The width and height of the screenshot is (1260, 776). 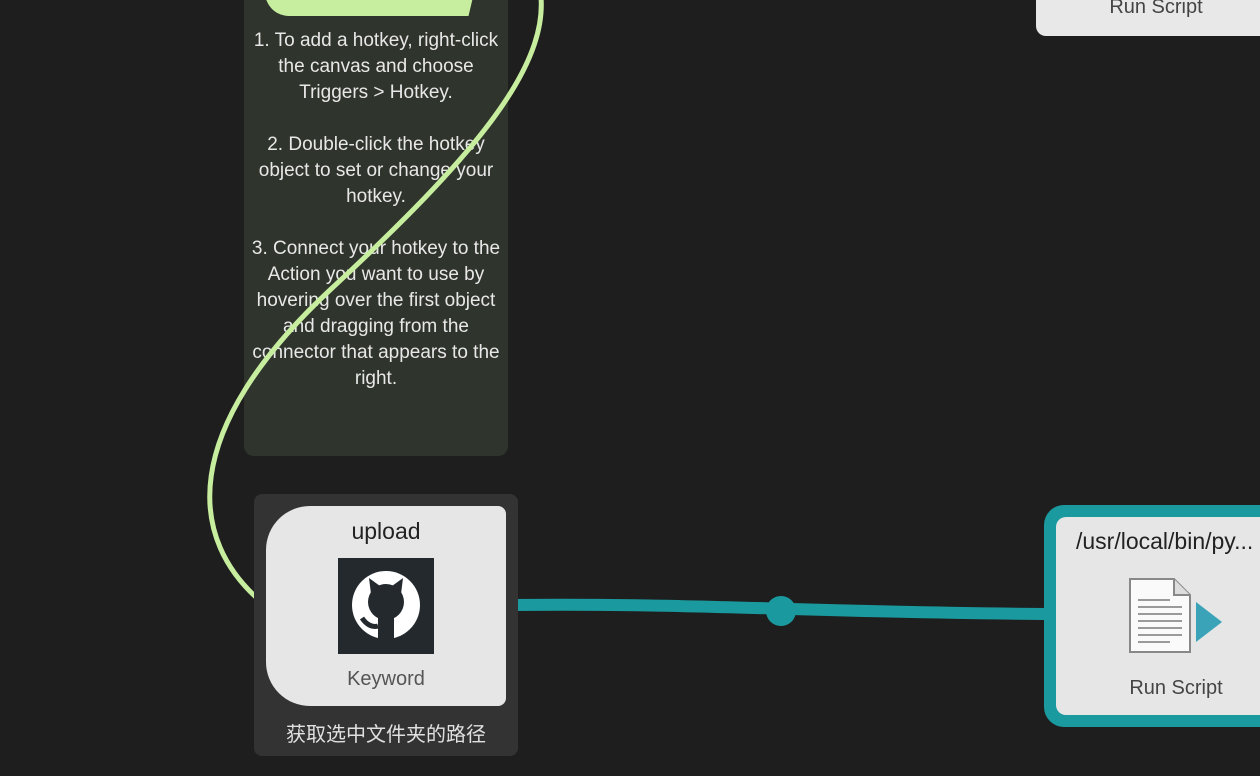 I want to click on note-header-tab, so click(x=371, y=8).